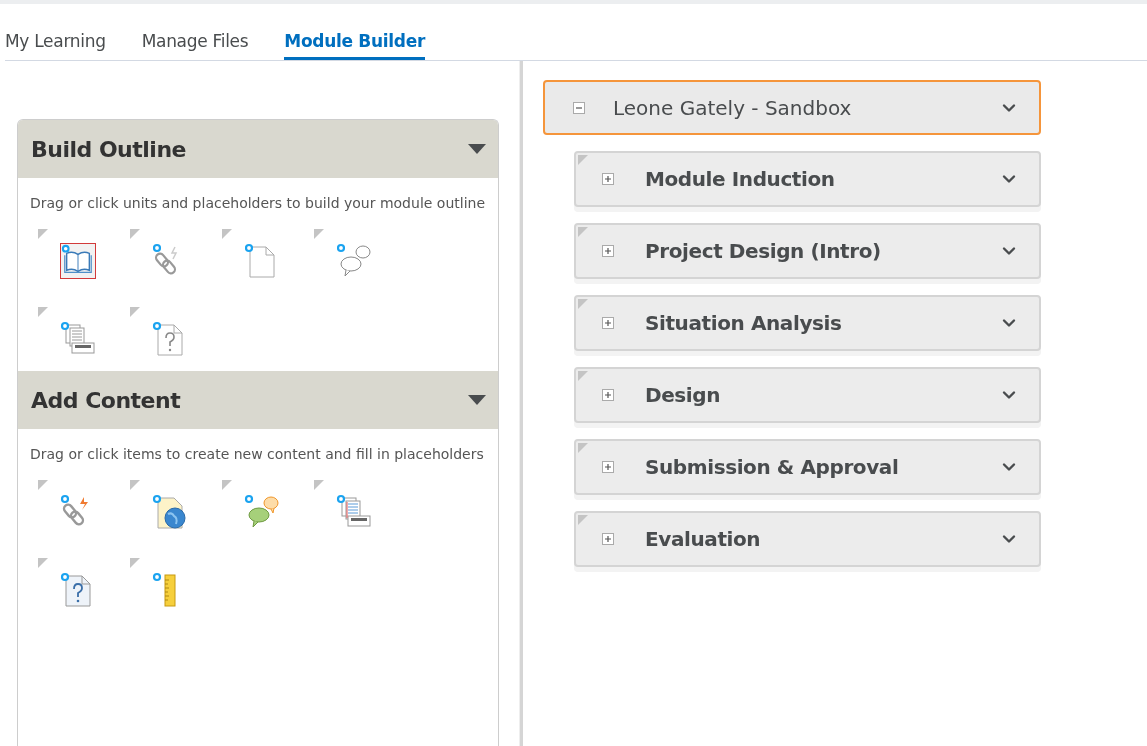 Image resolution: width=1147 pixels, height=746 pixels. Describe the element at coordinates (744, 323) in the screenshot. I see `node-title: Situation Analysis` at that location.